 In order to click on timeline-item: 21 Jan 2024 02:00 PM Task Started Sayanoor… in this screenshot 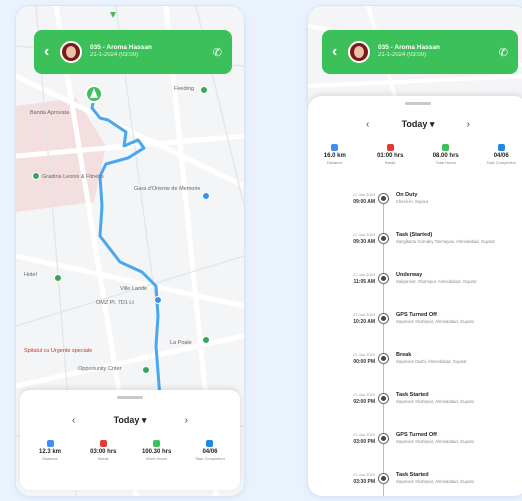, I will do `click(415, 410)`.